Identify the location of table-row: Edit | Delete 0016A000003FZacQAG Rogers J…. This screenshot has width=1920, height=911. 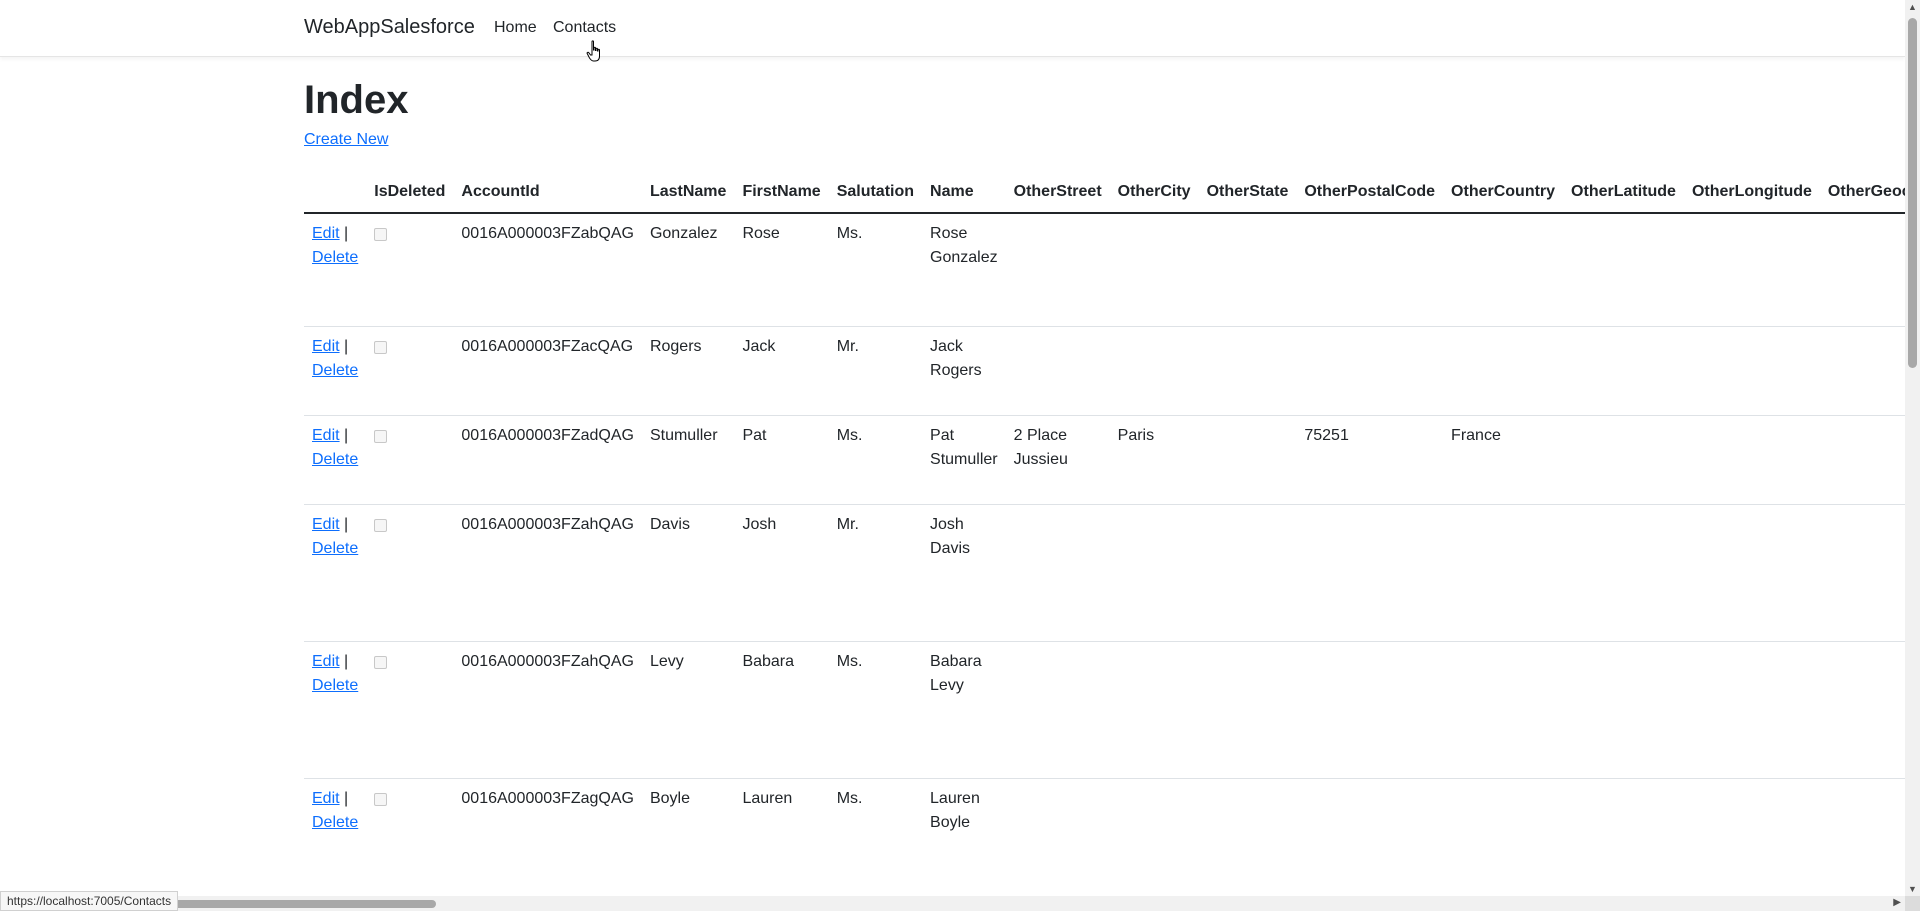
(1104, 371).